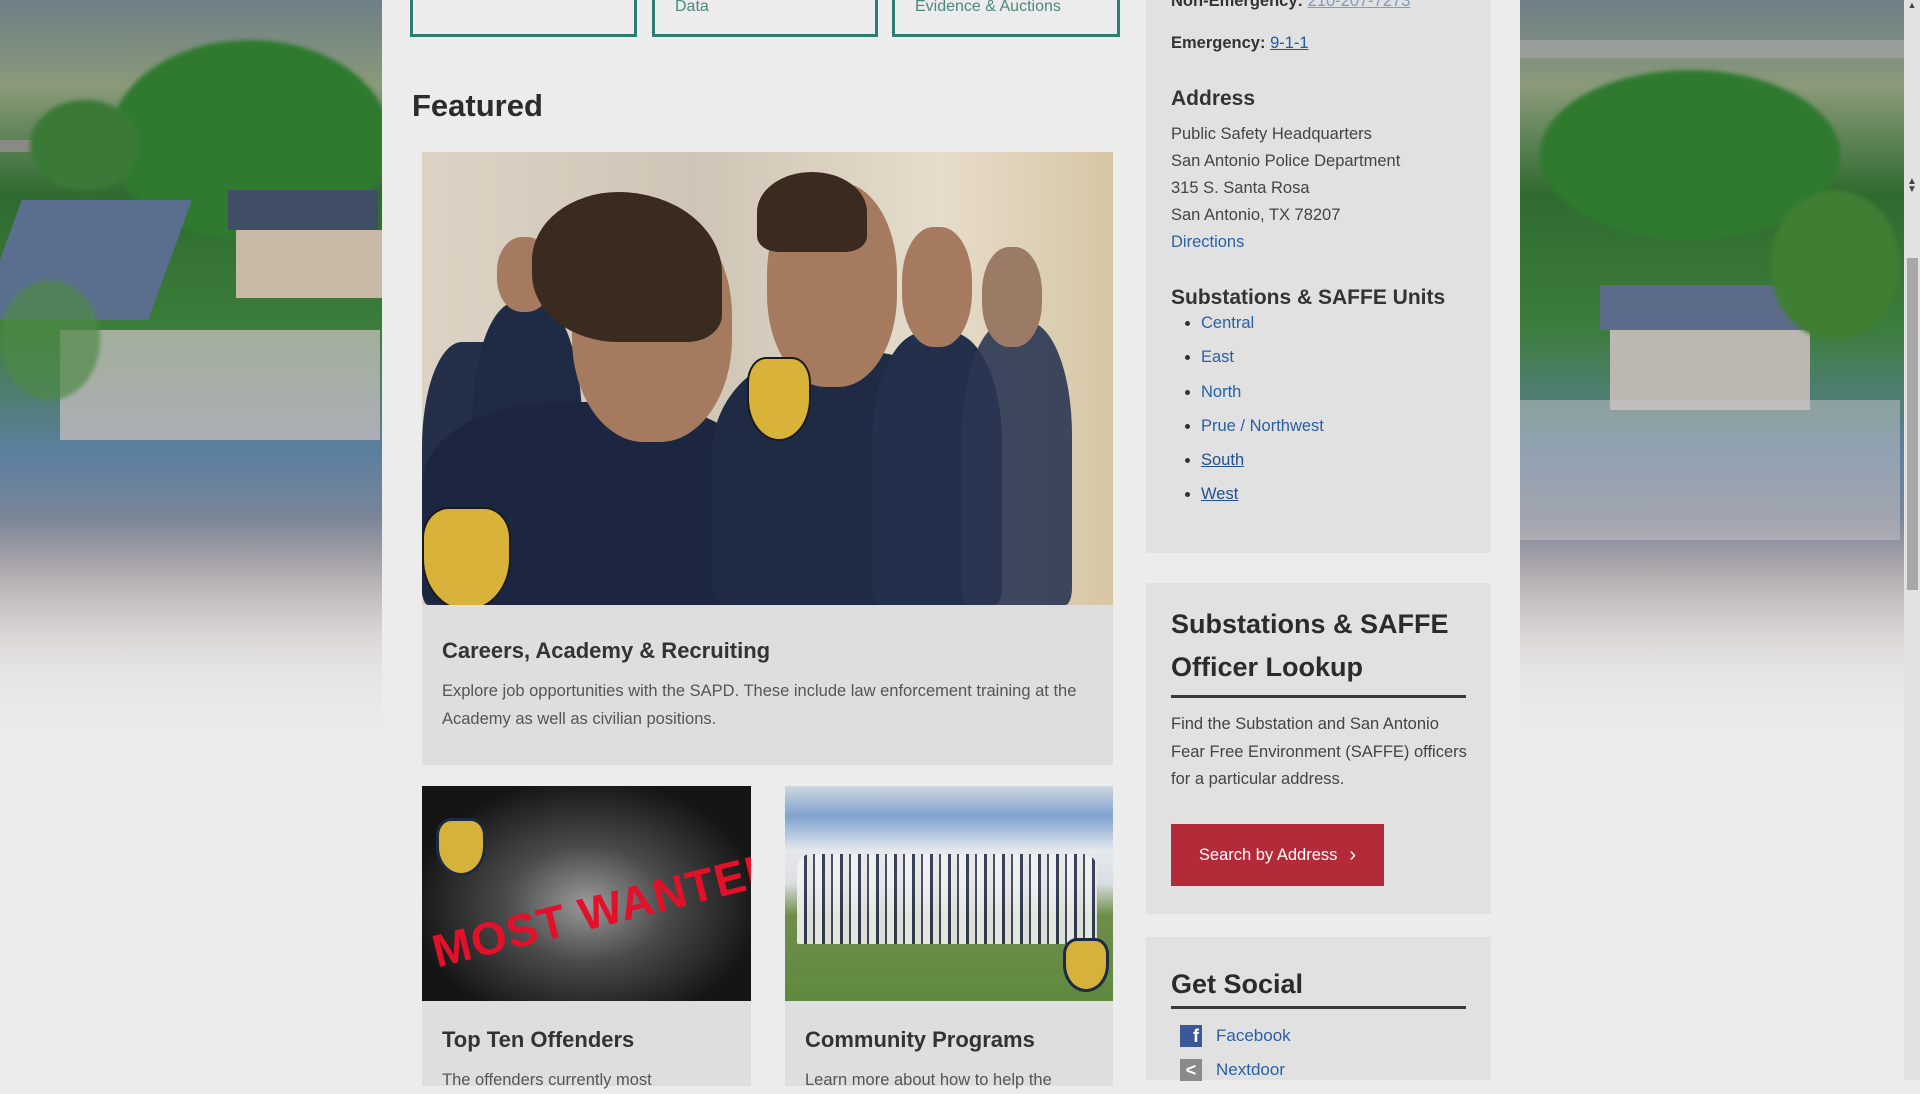 The height and width of the screenshot is (1094, 1920). Describe the element at coordinates (477, 105) in the screenshot. I see `featured-heading: Featured` at that location.